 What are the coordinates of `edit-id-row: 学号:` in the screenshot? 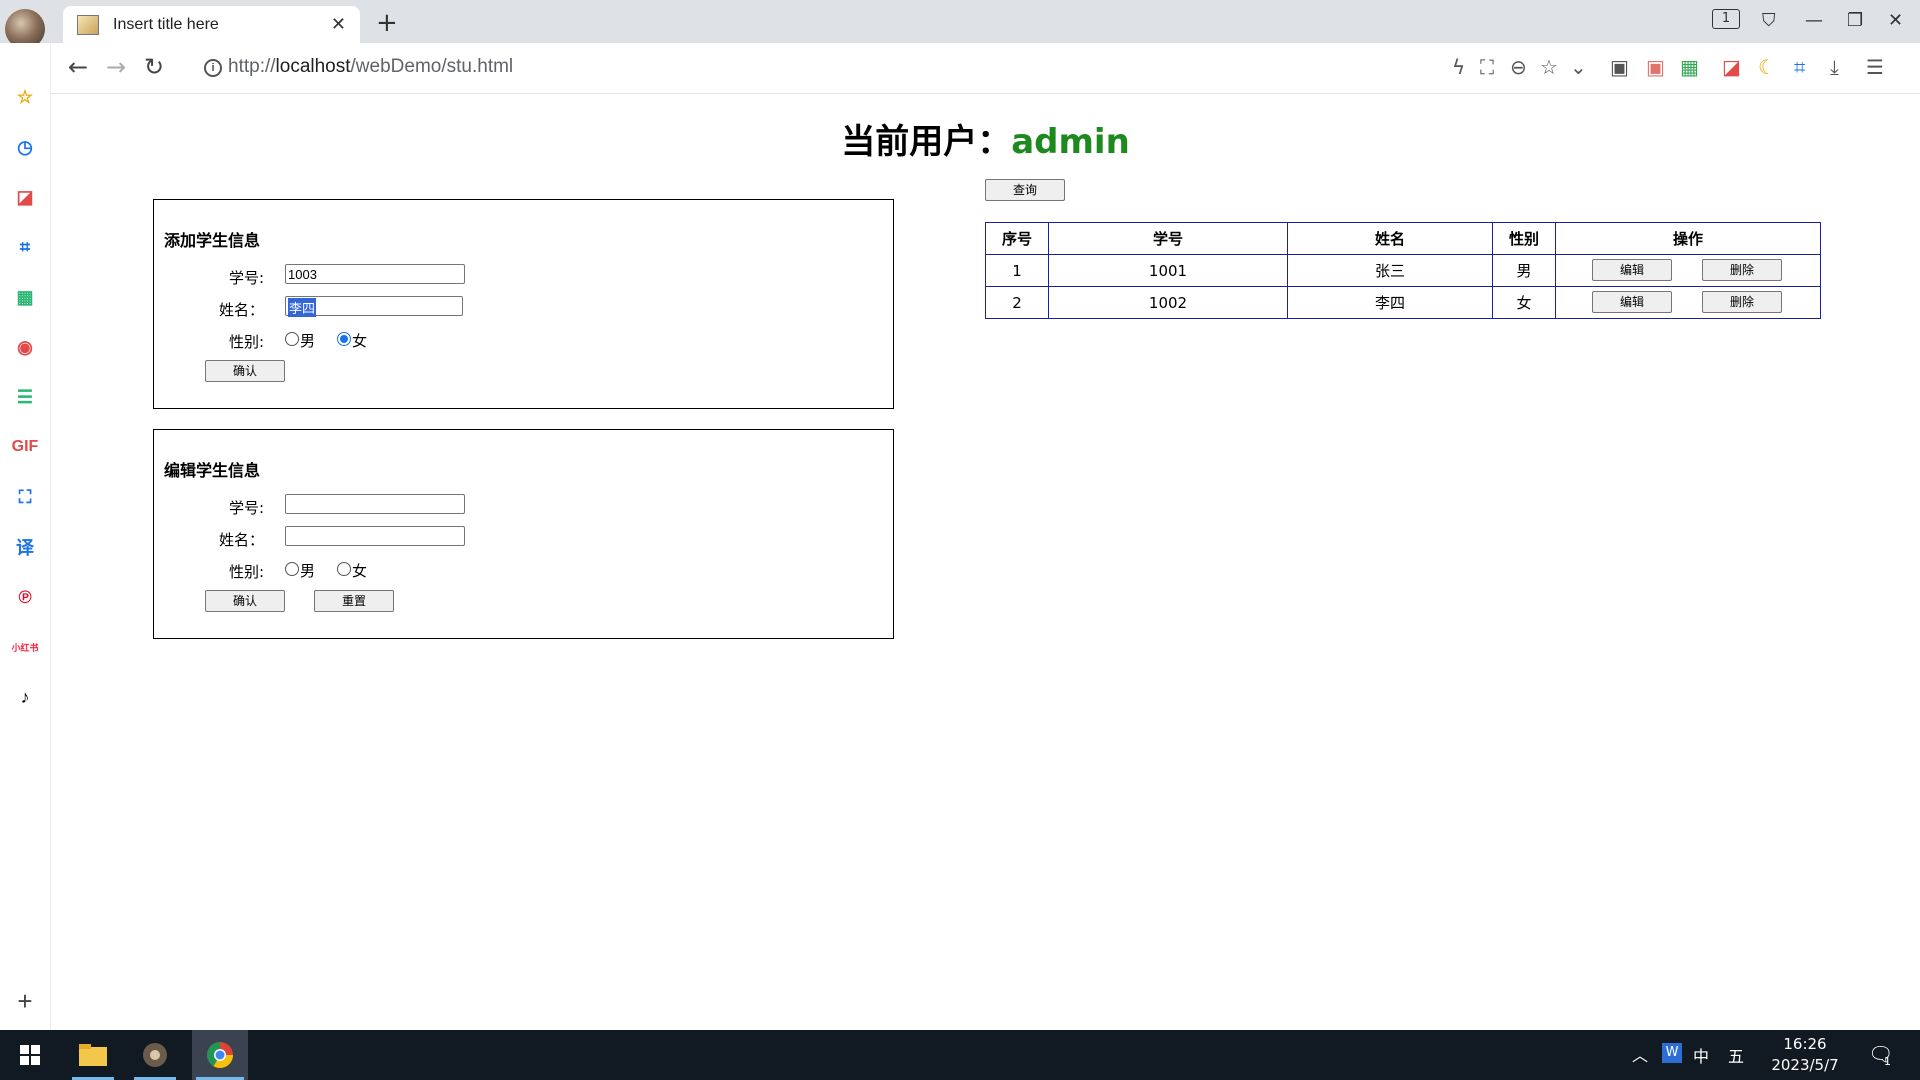 It's located at (523, 506).